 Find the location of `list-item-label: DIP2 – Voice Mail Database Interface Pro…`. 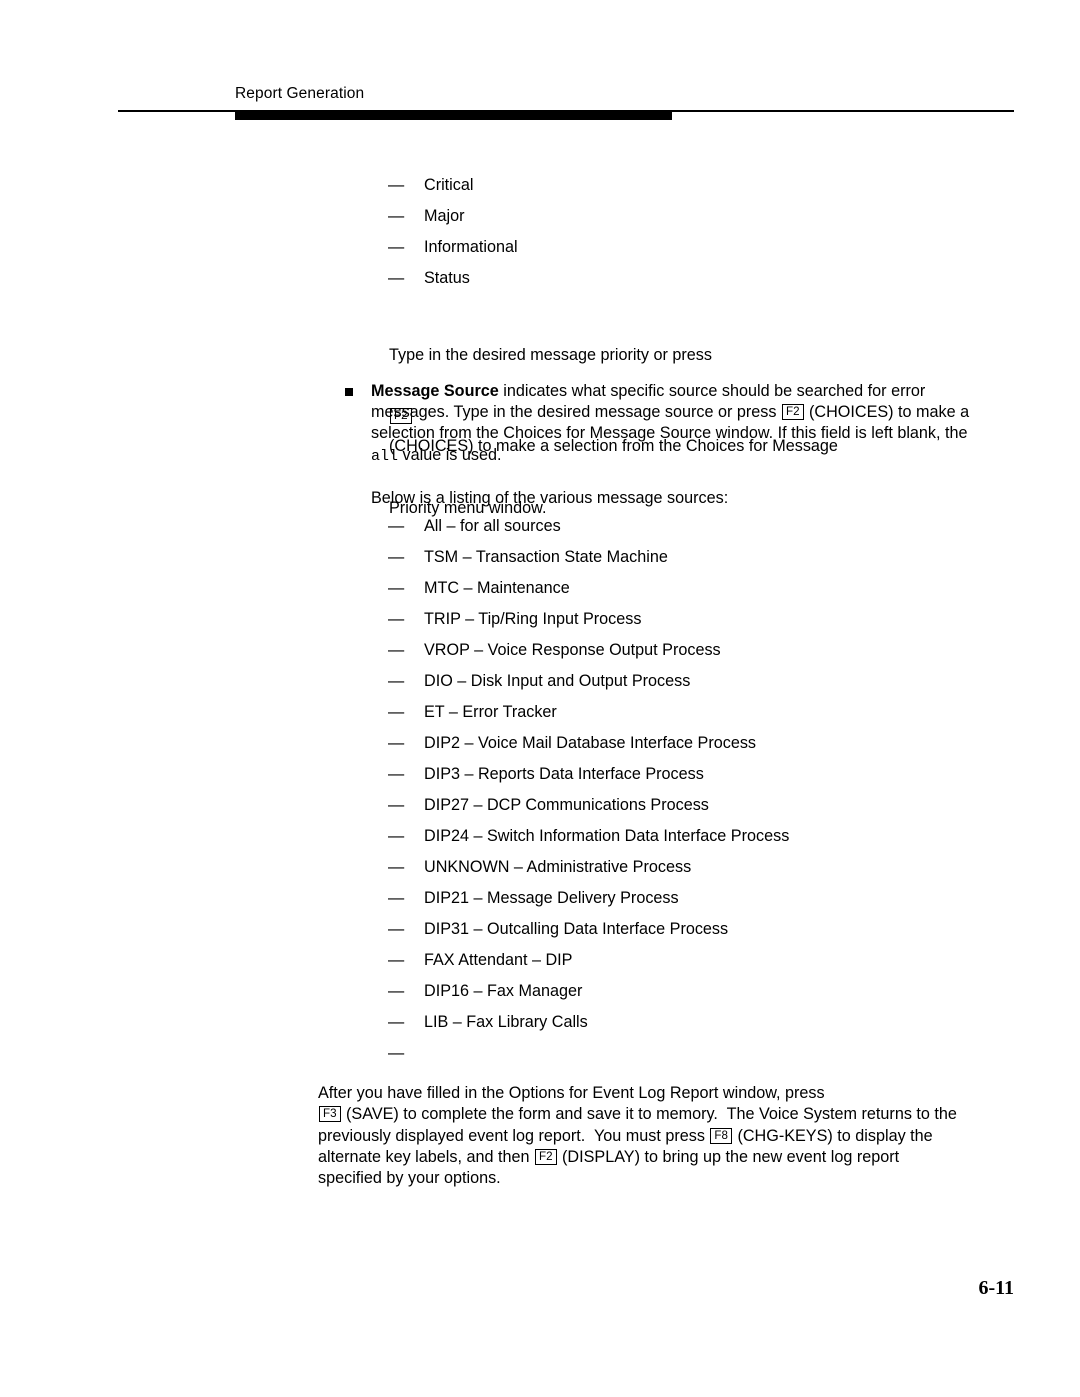

list-item-label: DIP2 – Voice Mail Database Interface Pro… is located at coordinates (590, 743).